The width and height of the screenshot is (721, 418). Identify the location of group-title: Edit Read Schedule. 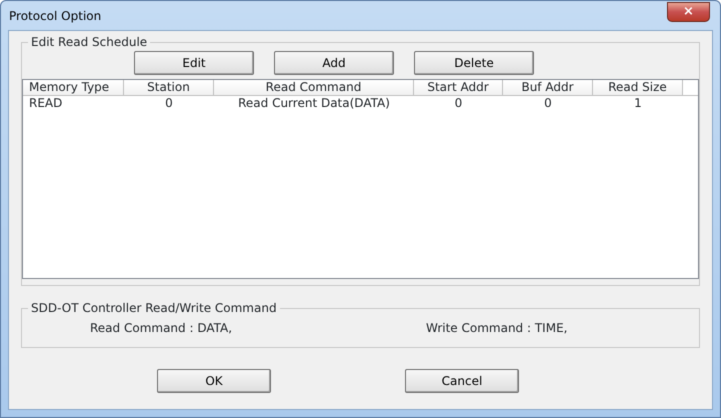
(89, 42).